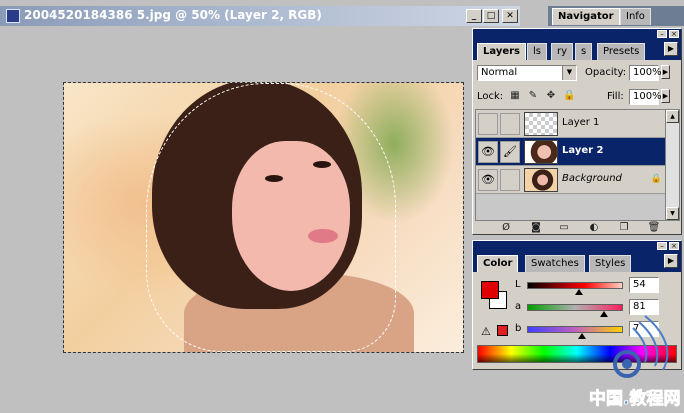 This screenshot has height=413, width=684. Describe the element at coordinates (533, 96) in the screenshot. I see `lock-image-icon: ✎` at that location.